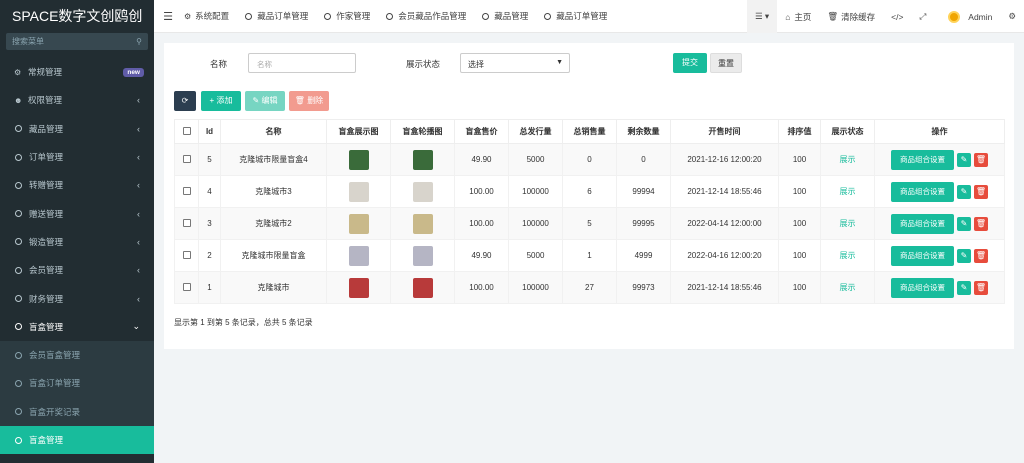  Describe the element at coordinates (511, 16) in the screenshot. I see `tab-4: 藏品管理` at that location.